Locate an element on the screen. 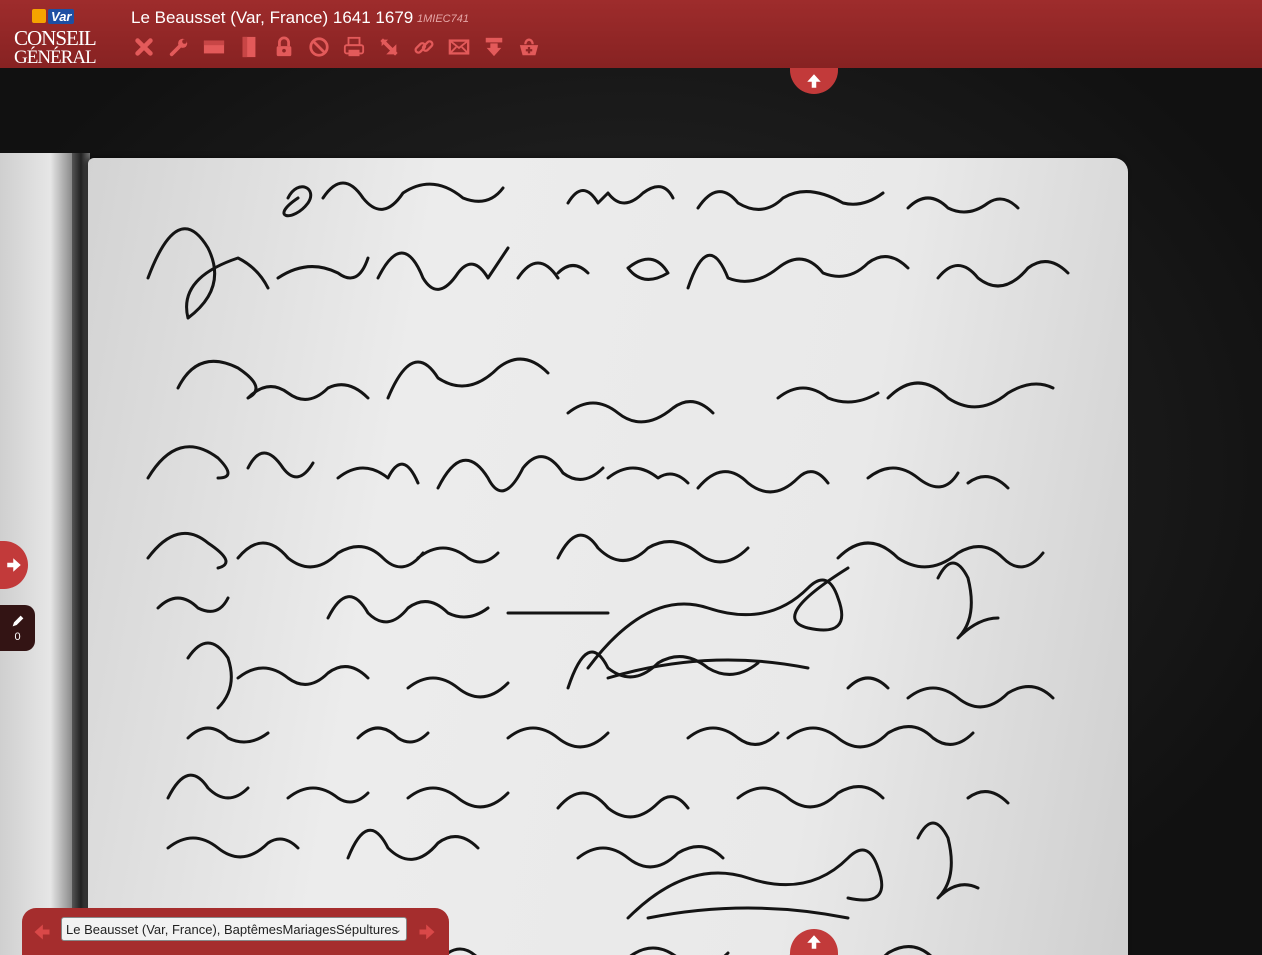 The width and height of the screenshot is (1262, 955). landscape-view-icon is located at coordinates (214, 47).